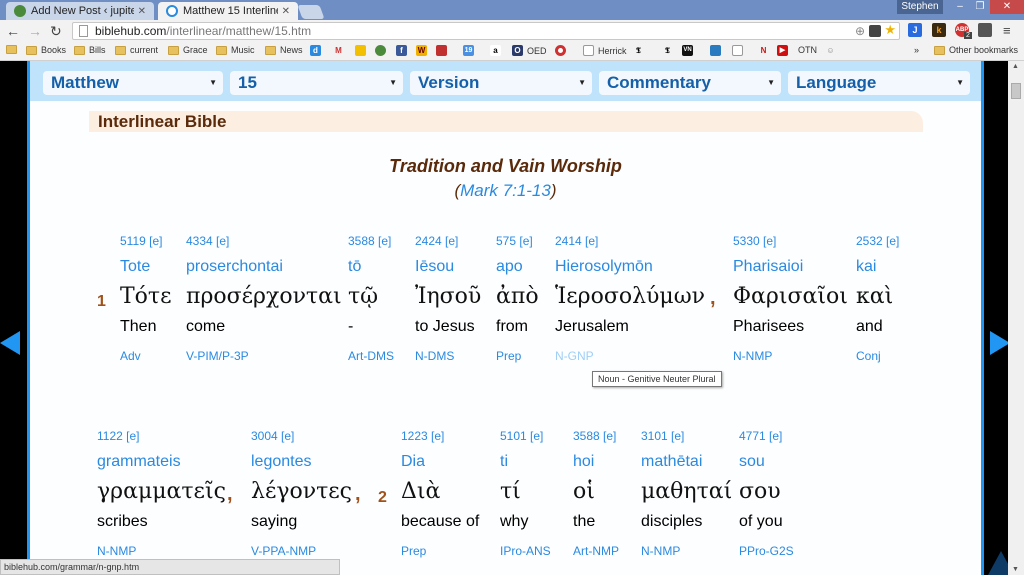 The image size is (1024, 575). What do you see at coordinates (596, 551) in the screenshot?
I see `parsing-link: Art-NMP` at bounding box center [596, 551].